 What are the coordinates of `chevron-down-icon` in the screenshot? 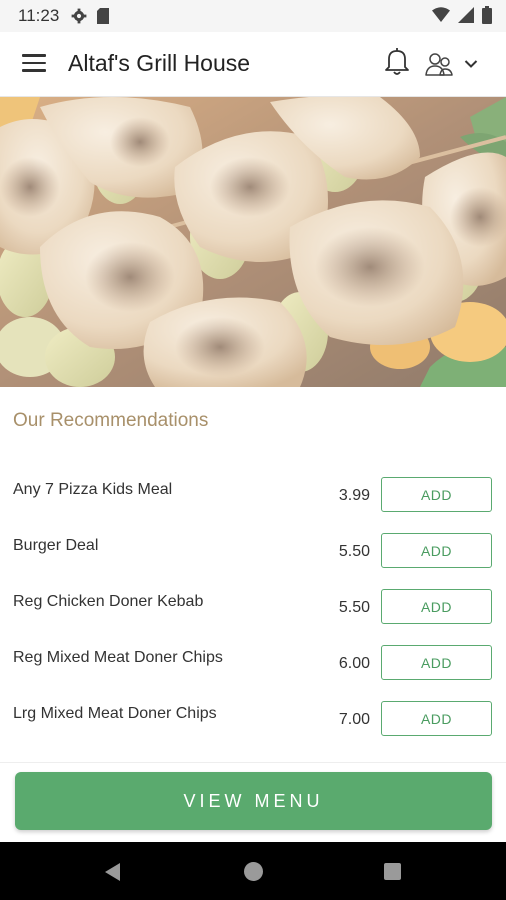 It's located at (471, 64).